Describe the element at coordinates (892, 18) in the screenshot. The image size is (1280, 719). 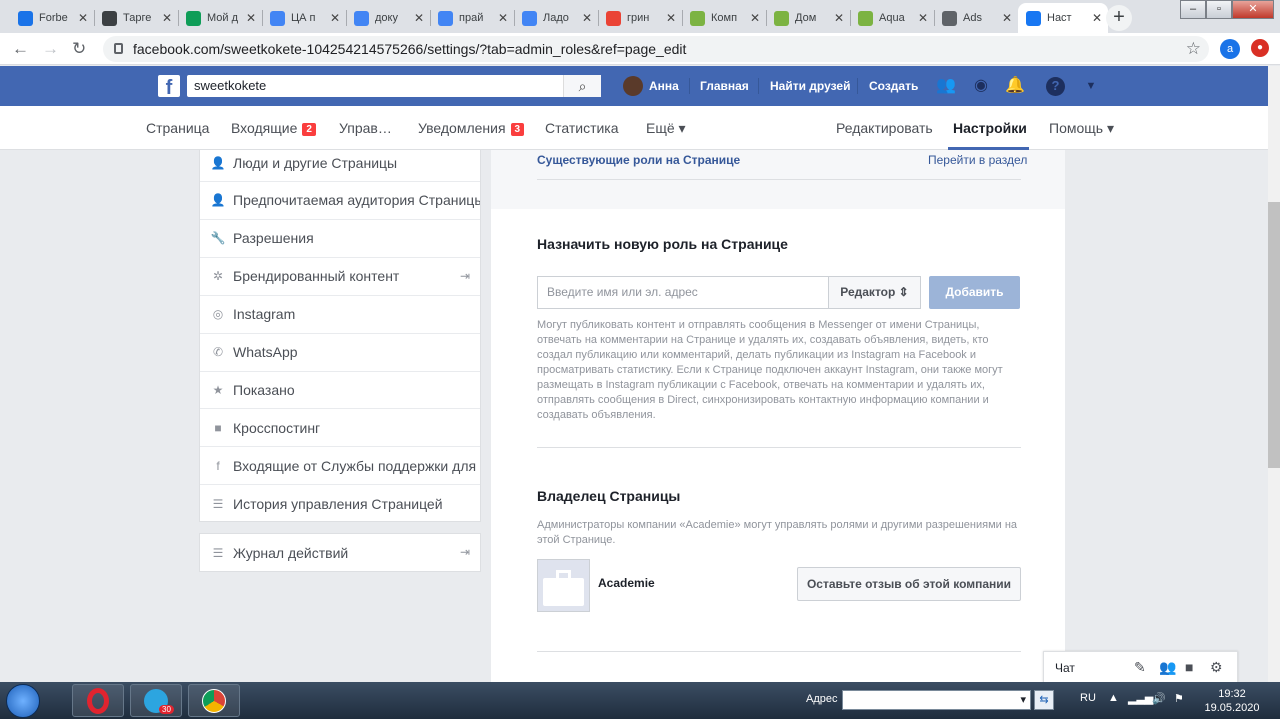
I see `browser-tab: Aqua ✕` at that location.